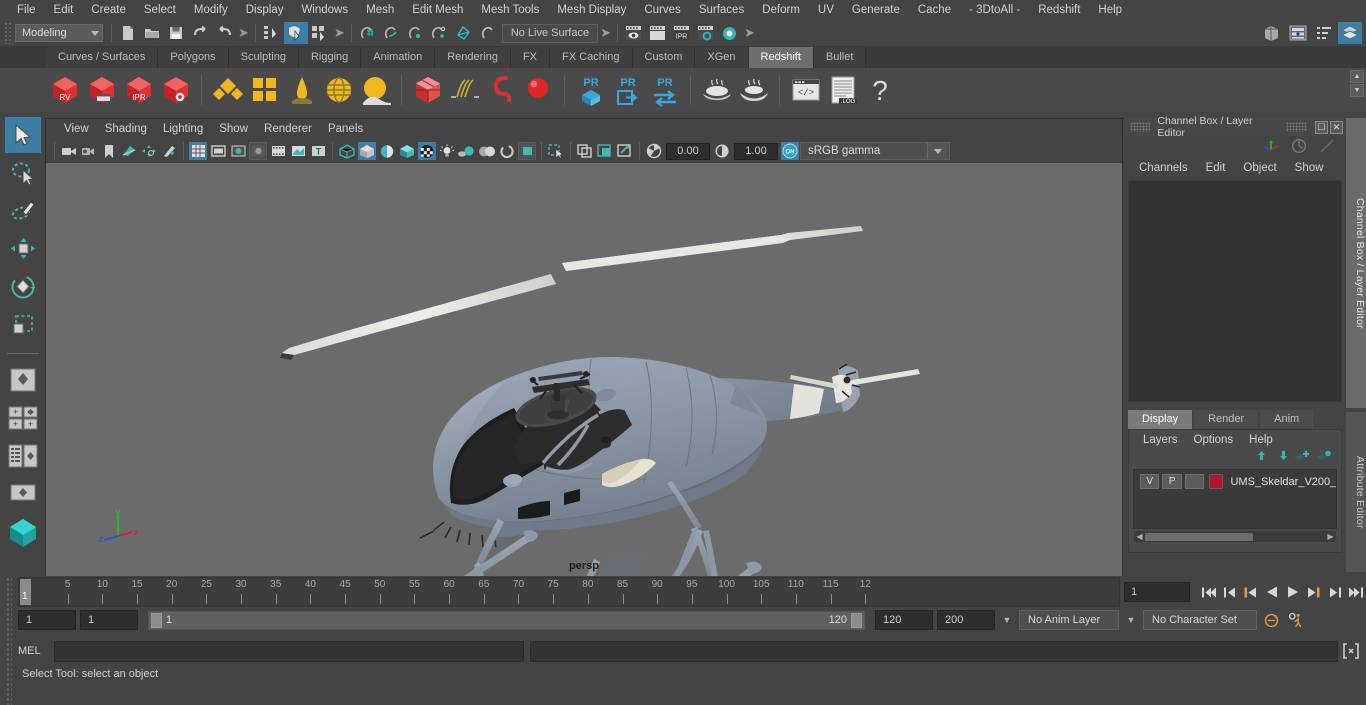  What do you see at coordinates (23, 173) in the screenshot?
I see `lasso-select-tool` at bounding box center [23, 173].